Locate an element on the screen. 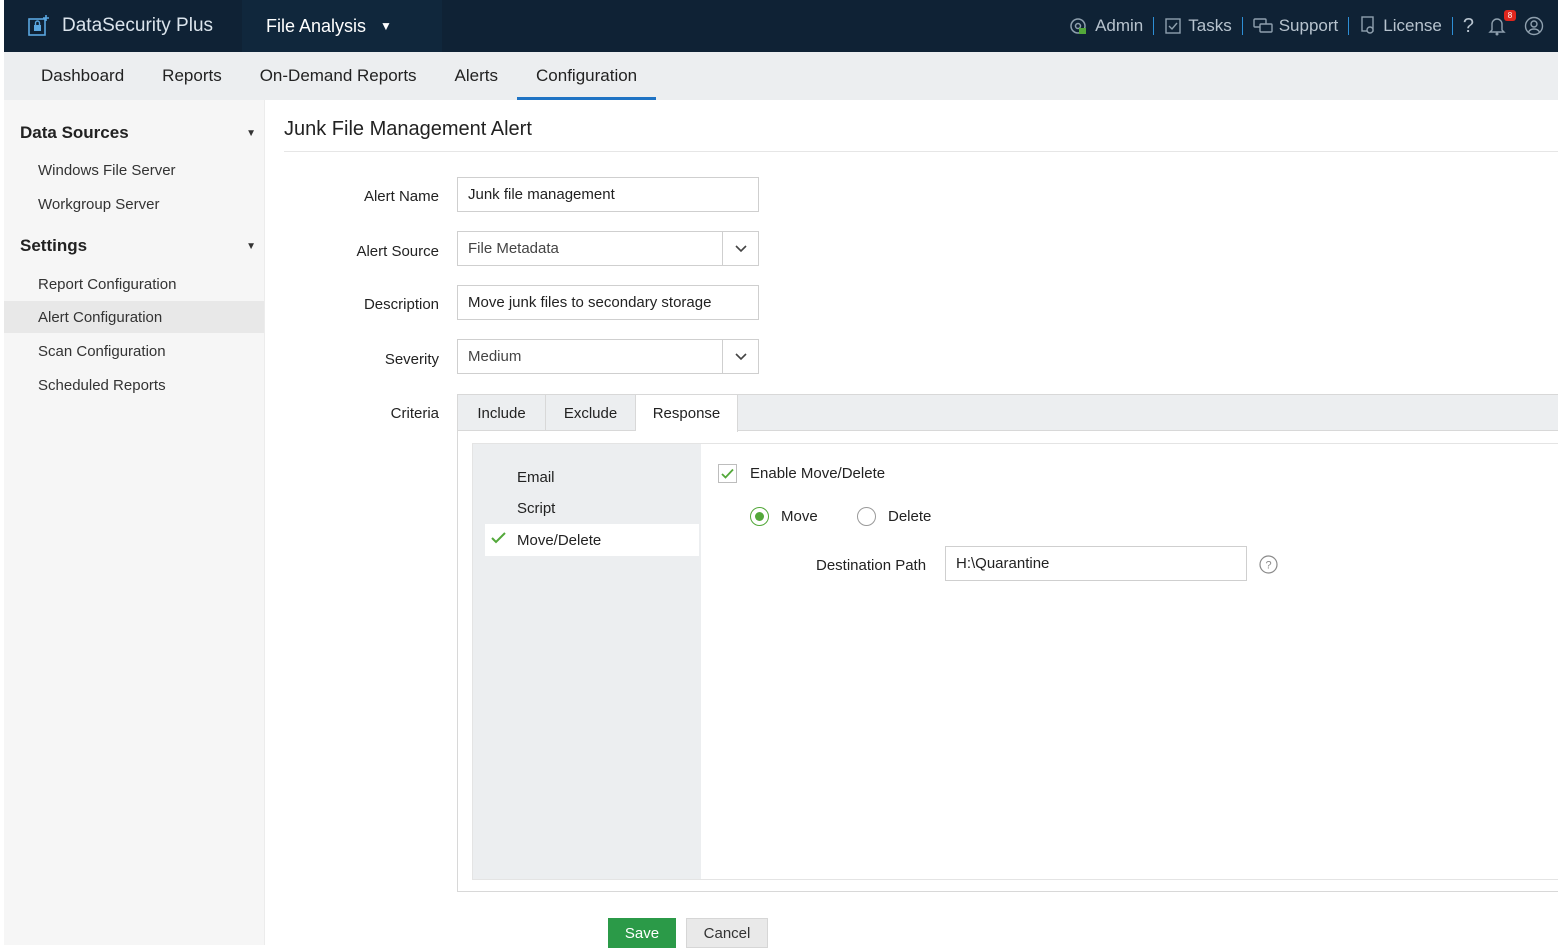 This screenshot has width=1558, height=948. tasks-link: Tasks is located at coordinates (1198, 26).